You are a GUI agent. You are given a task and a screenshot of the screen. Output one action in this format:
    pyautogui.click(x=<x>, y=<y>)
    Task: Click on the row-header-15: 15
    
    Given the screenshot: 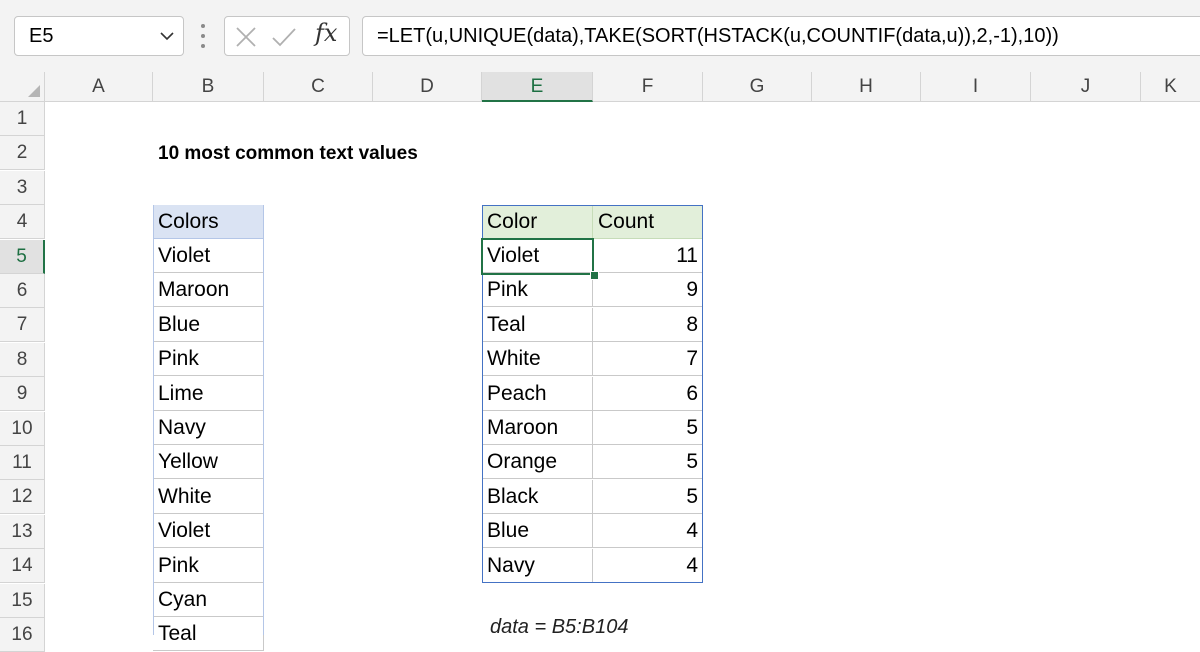 What is the action you would take?
    pyautogui.click(x=22, y=600)
    